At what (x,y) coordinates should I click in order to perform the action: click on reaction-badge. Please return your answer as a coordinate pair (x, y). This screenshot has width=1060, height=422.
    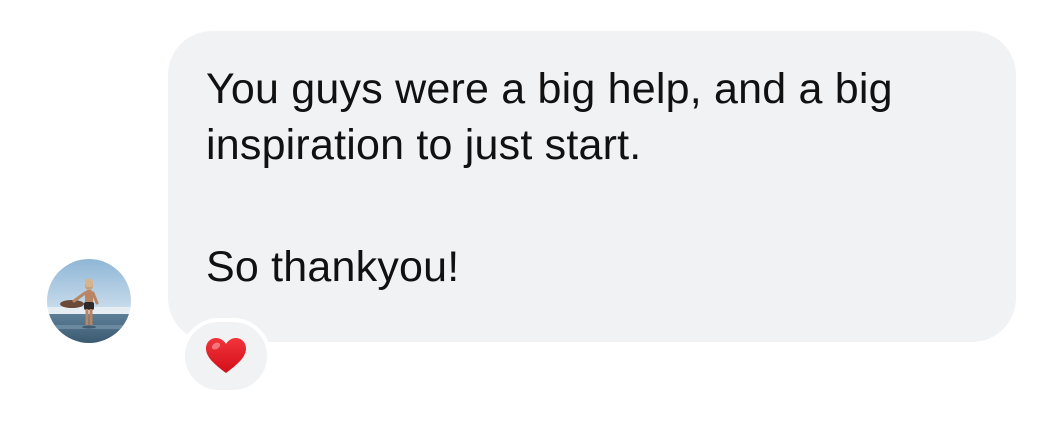
    Looking at the image, I should click on (226, 356).